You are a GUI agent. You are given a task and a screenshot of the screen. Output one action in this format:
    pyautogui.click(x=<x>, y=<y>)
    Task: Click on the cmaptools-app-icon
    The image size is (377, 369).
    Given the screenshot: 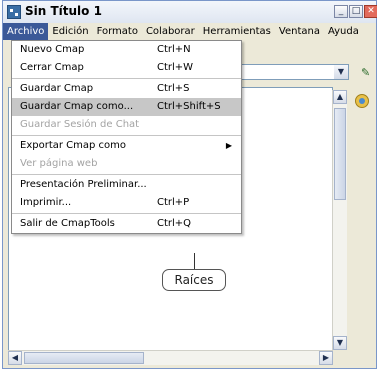 What is the action you would take?
    pyautogui.click(x=14, y=12)
    